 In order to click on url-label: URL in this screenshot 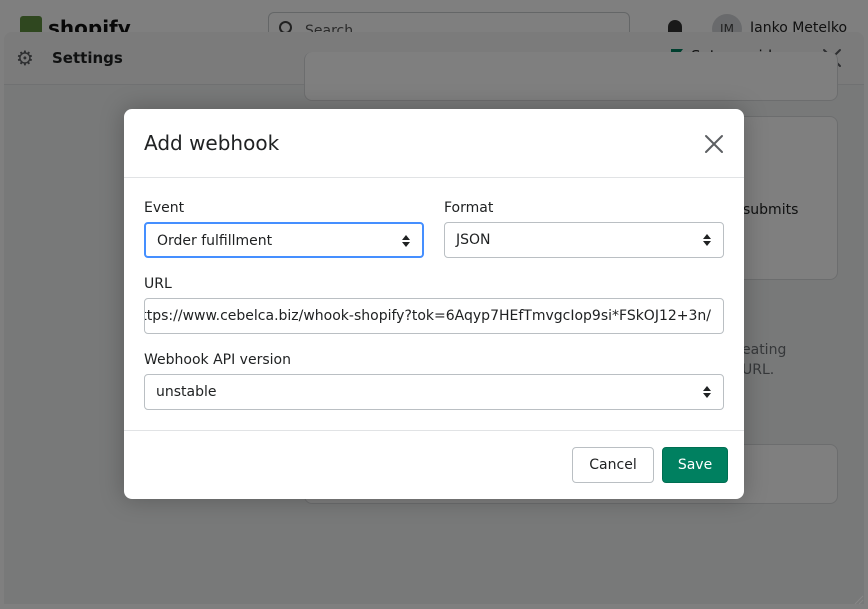, I will do `click(158, 284)`.